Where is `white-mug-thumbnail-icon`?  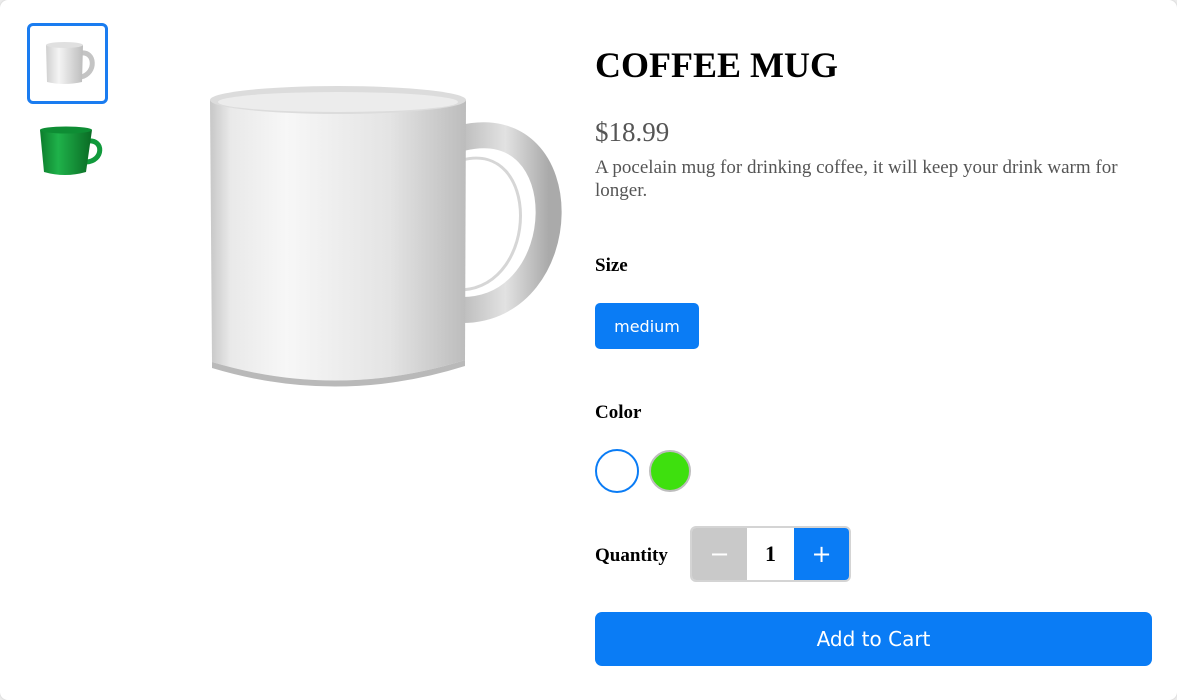 white-mug-thumbnail-icon is located at coordinates (70, 62).